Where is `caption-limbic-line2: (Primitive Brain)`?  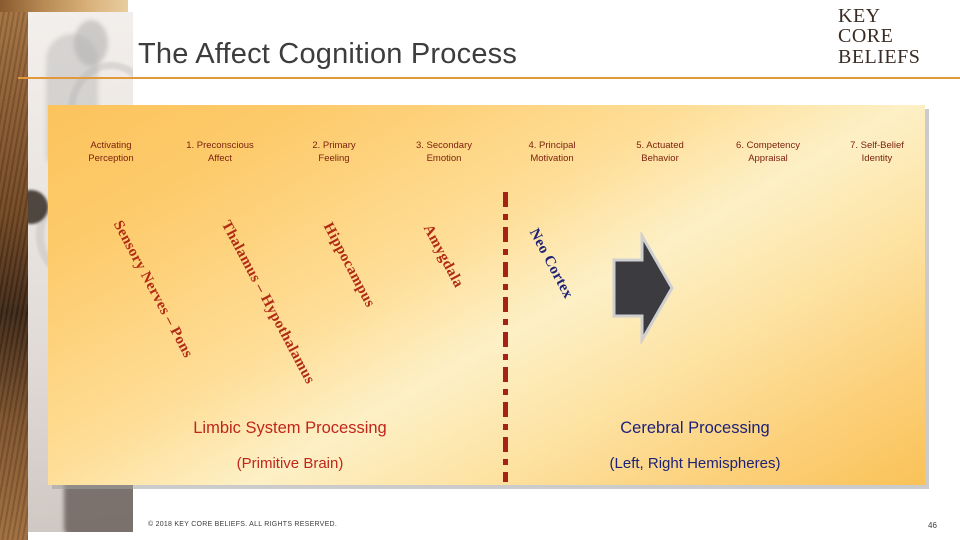 caption-limbic-line2: (Primitive Brain) is located at coordinates (290, 463).